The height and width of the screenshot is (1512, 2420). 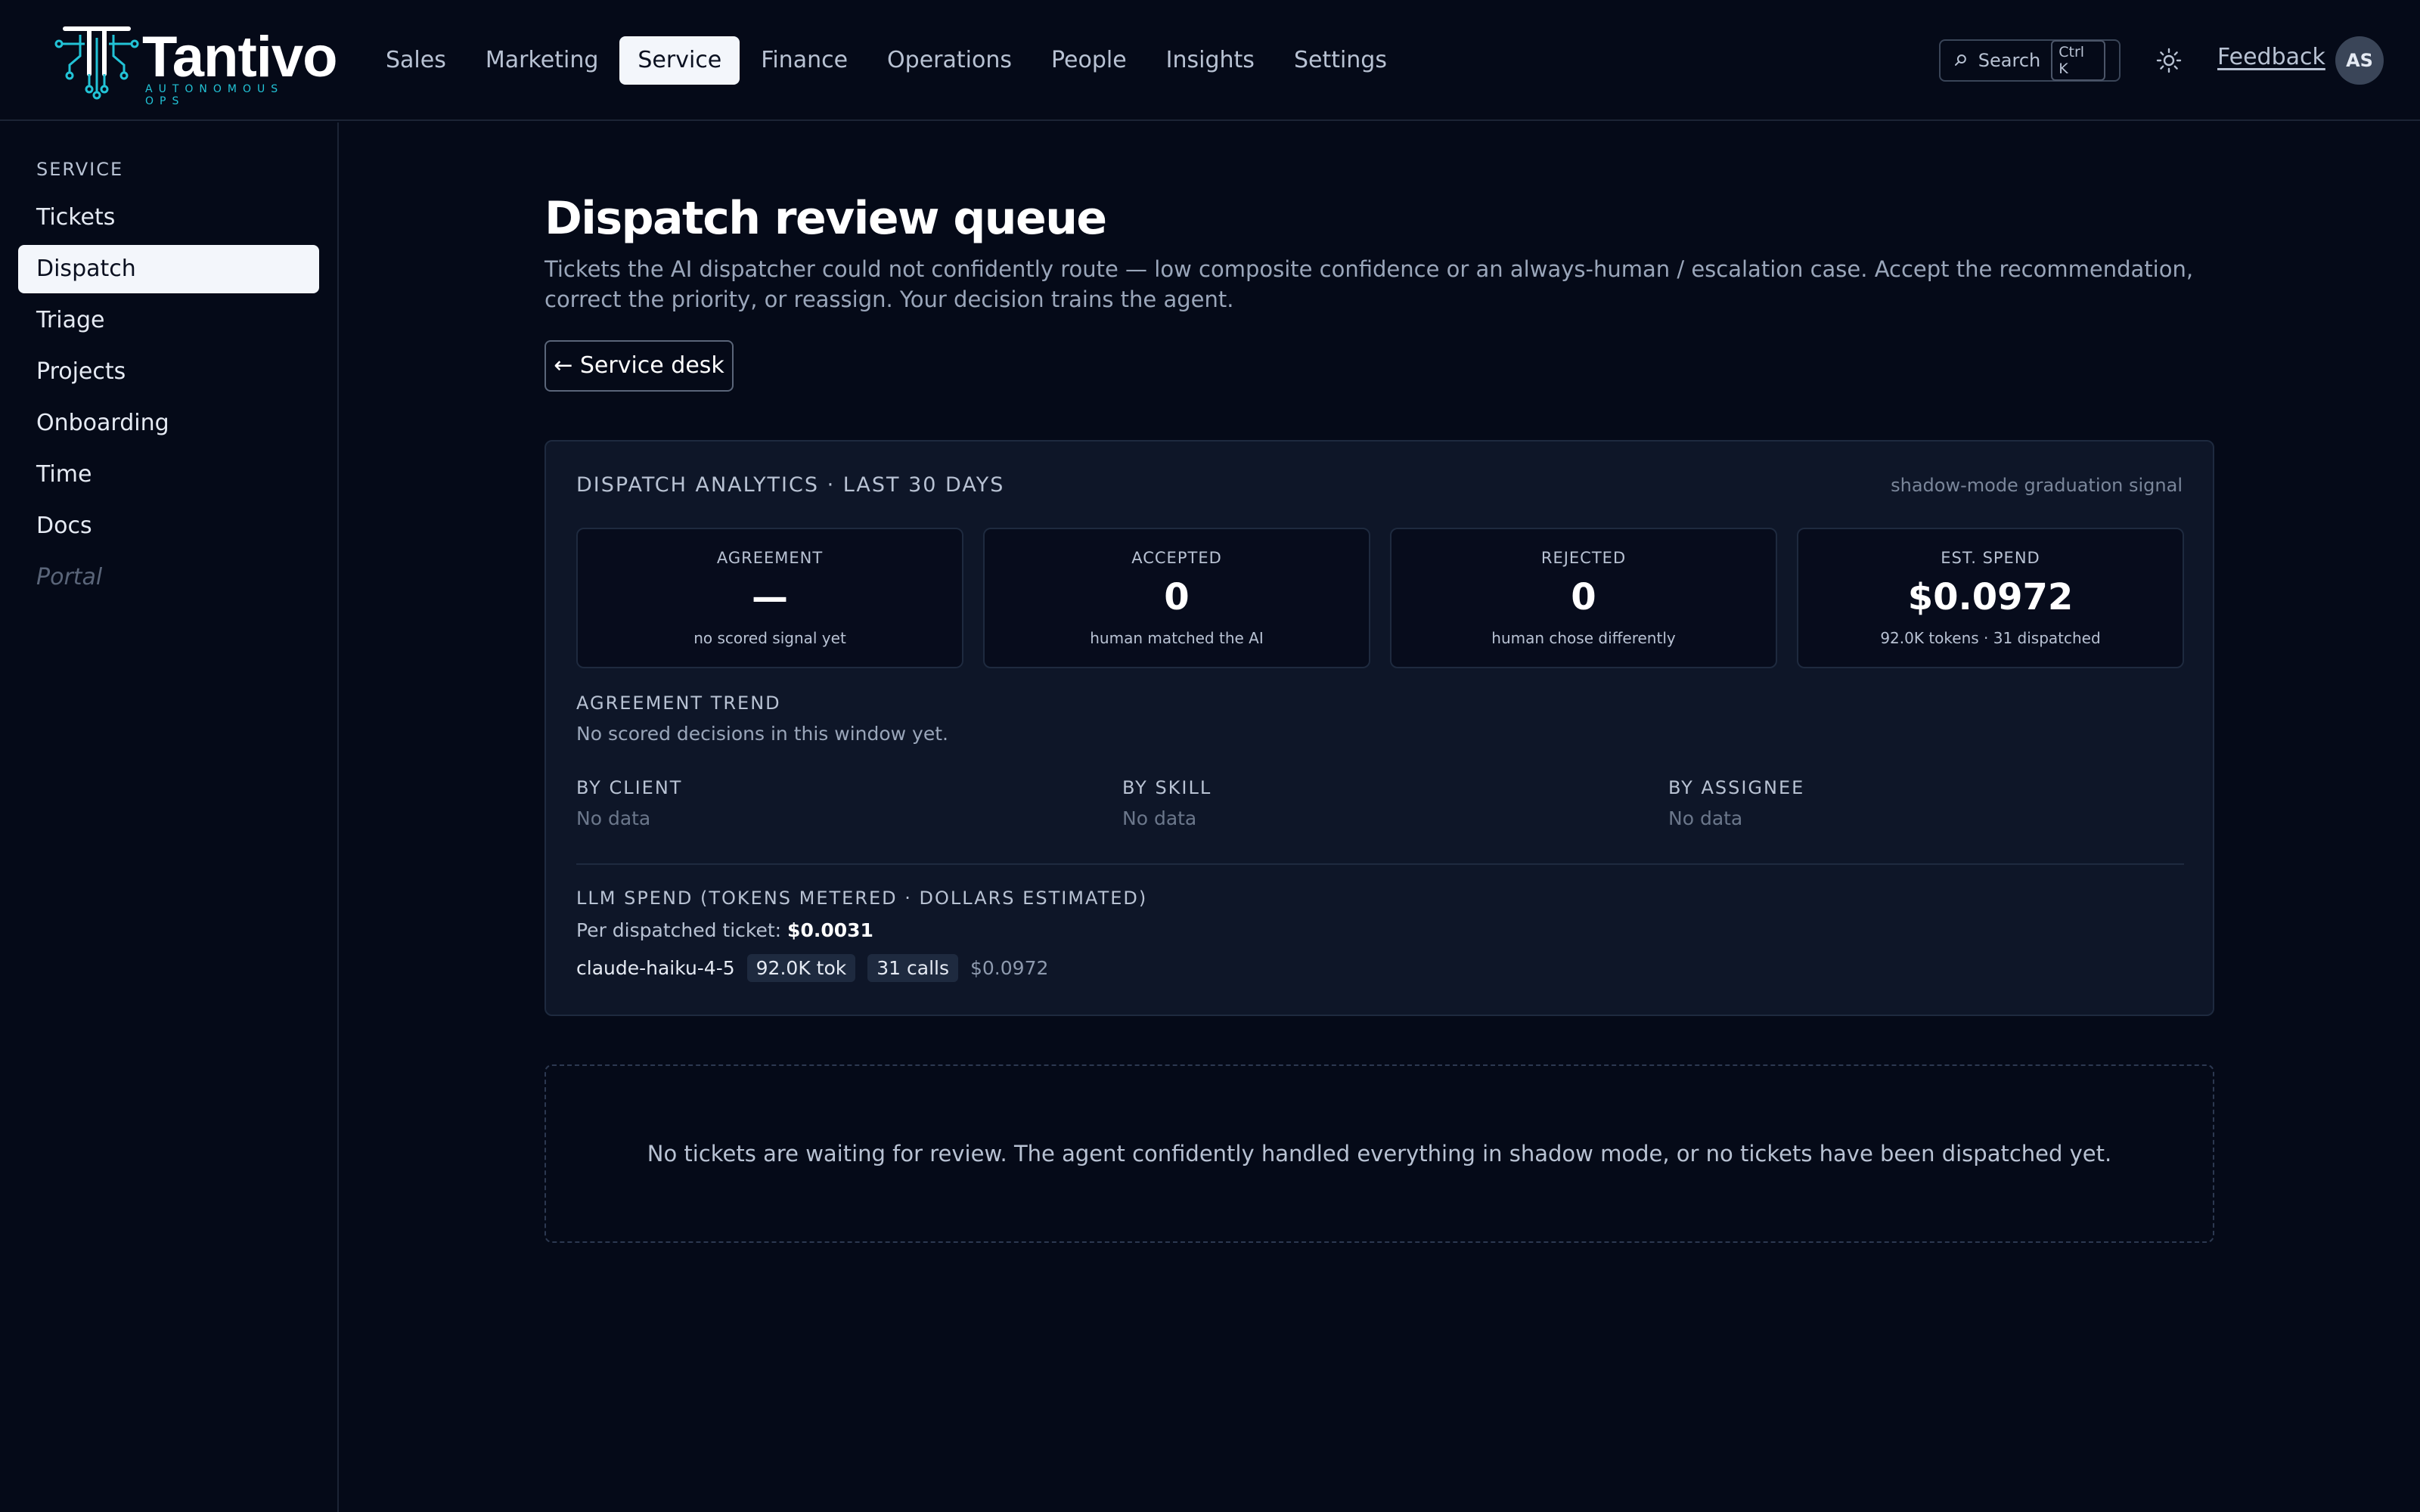 I want to click on model-name: claude-haiku-4-5, so click(x=655, y=968).